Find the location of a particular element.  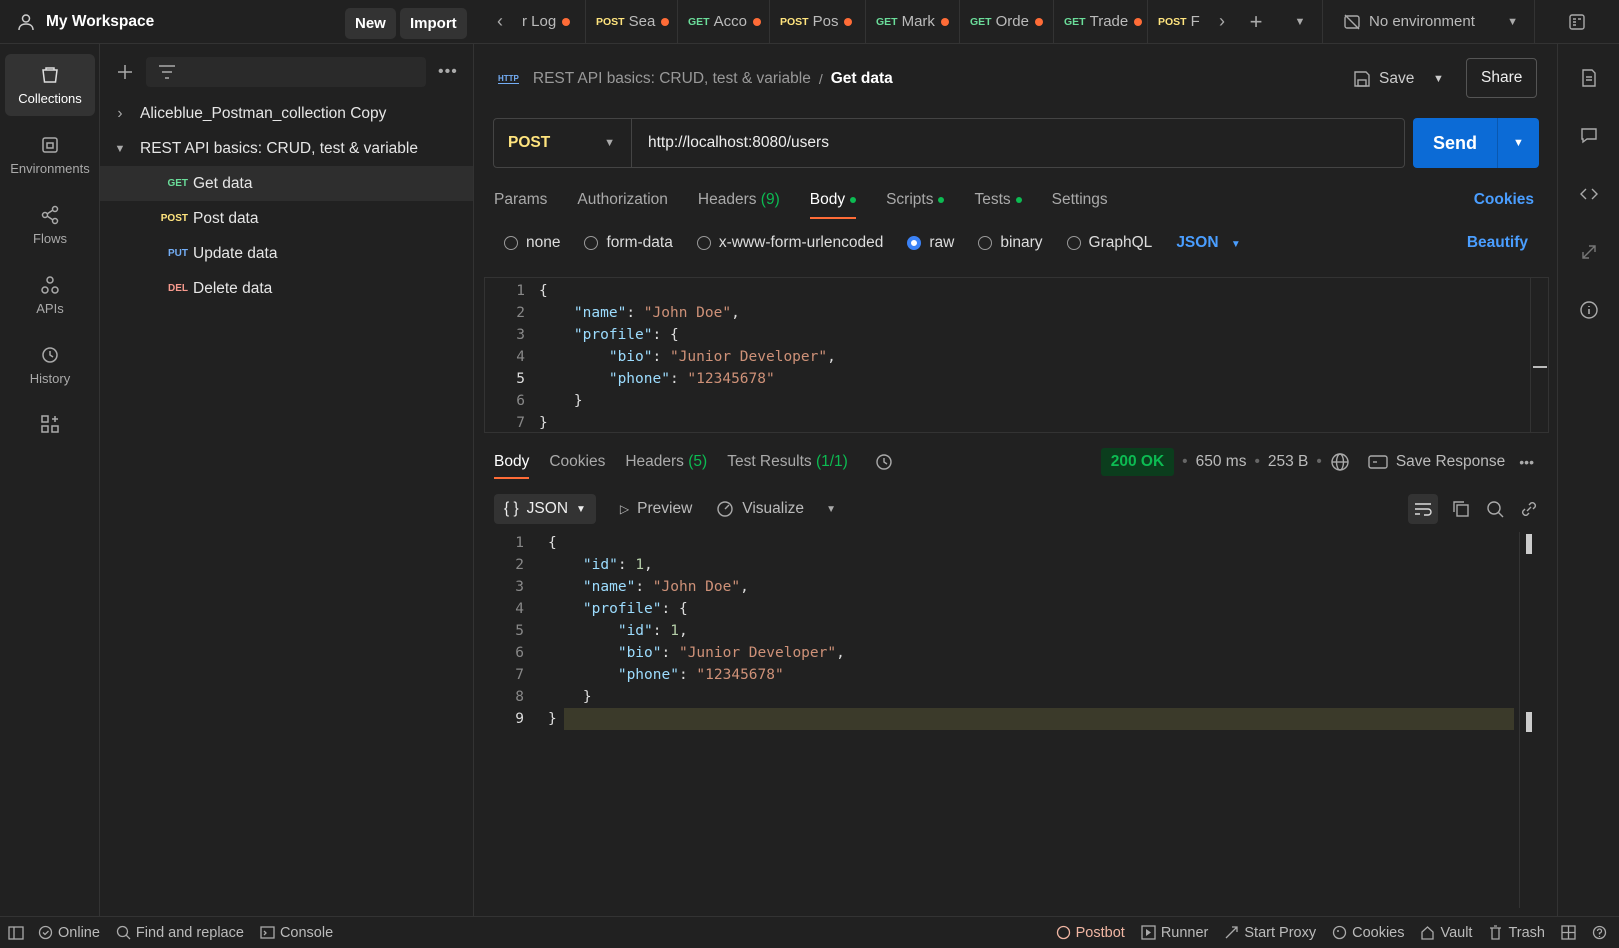

radio-urlencoded: x-www-form-urlencoded is located at coordinates (789, 243).